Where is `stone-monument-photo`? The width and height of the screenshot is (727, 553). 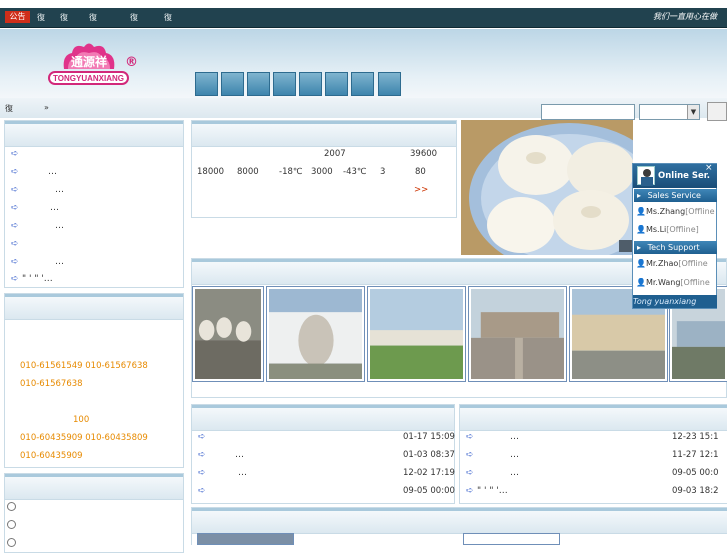
stone-monument-photo is located at coordinates (315, 334).